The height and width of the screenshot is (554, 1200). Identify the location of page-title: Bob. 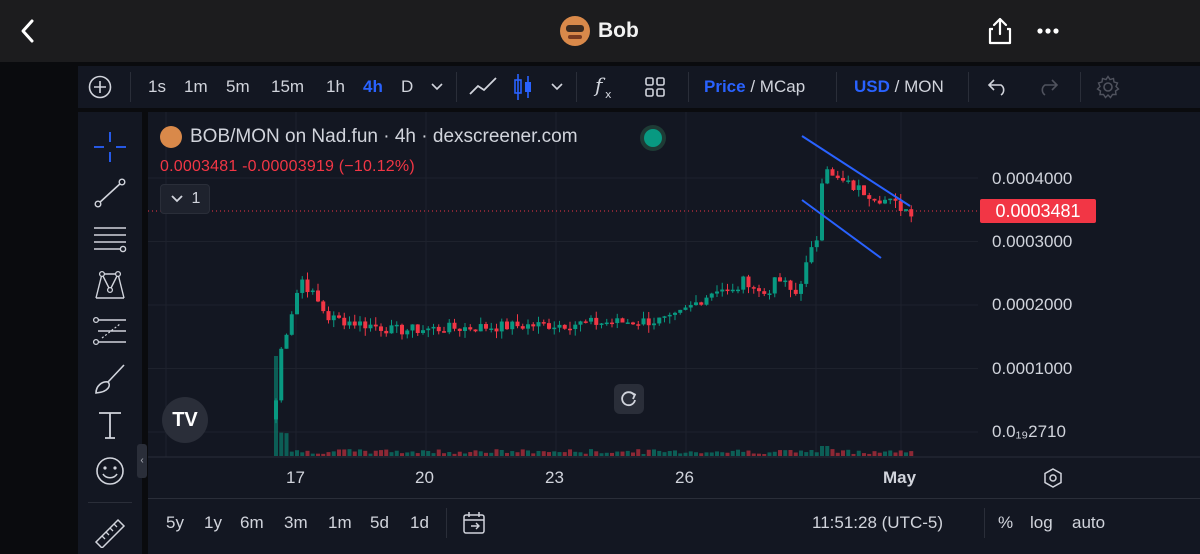
(618, 30).